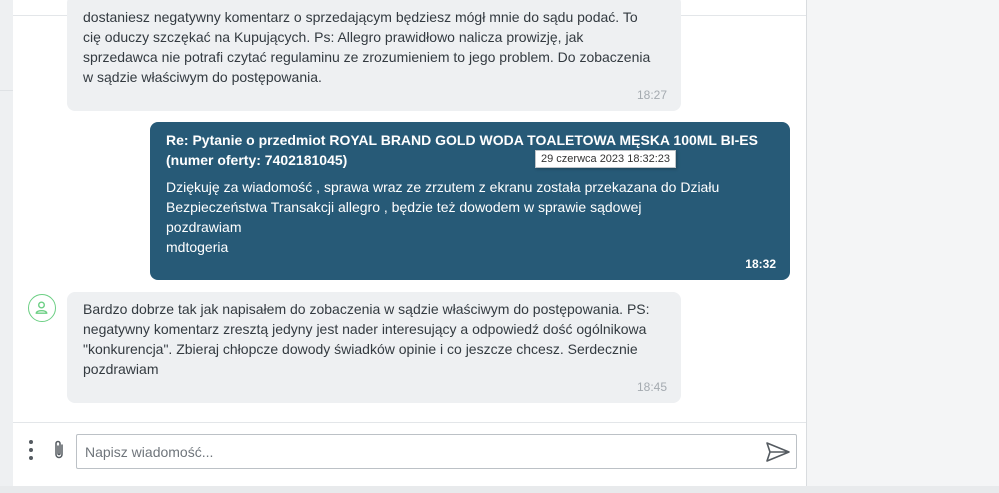 Image resolution: width=999 pixels, height=493 pixels. What do you see at coordinates (409, 422) in the screenshot?
I see `composer-divider` at bounding box center [409, 422].